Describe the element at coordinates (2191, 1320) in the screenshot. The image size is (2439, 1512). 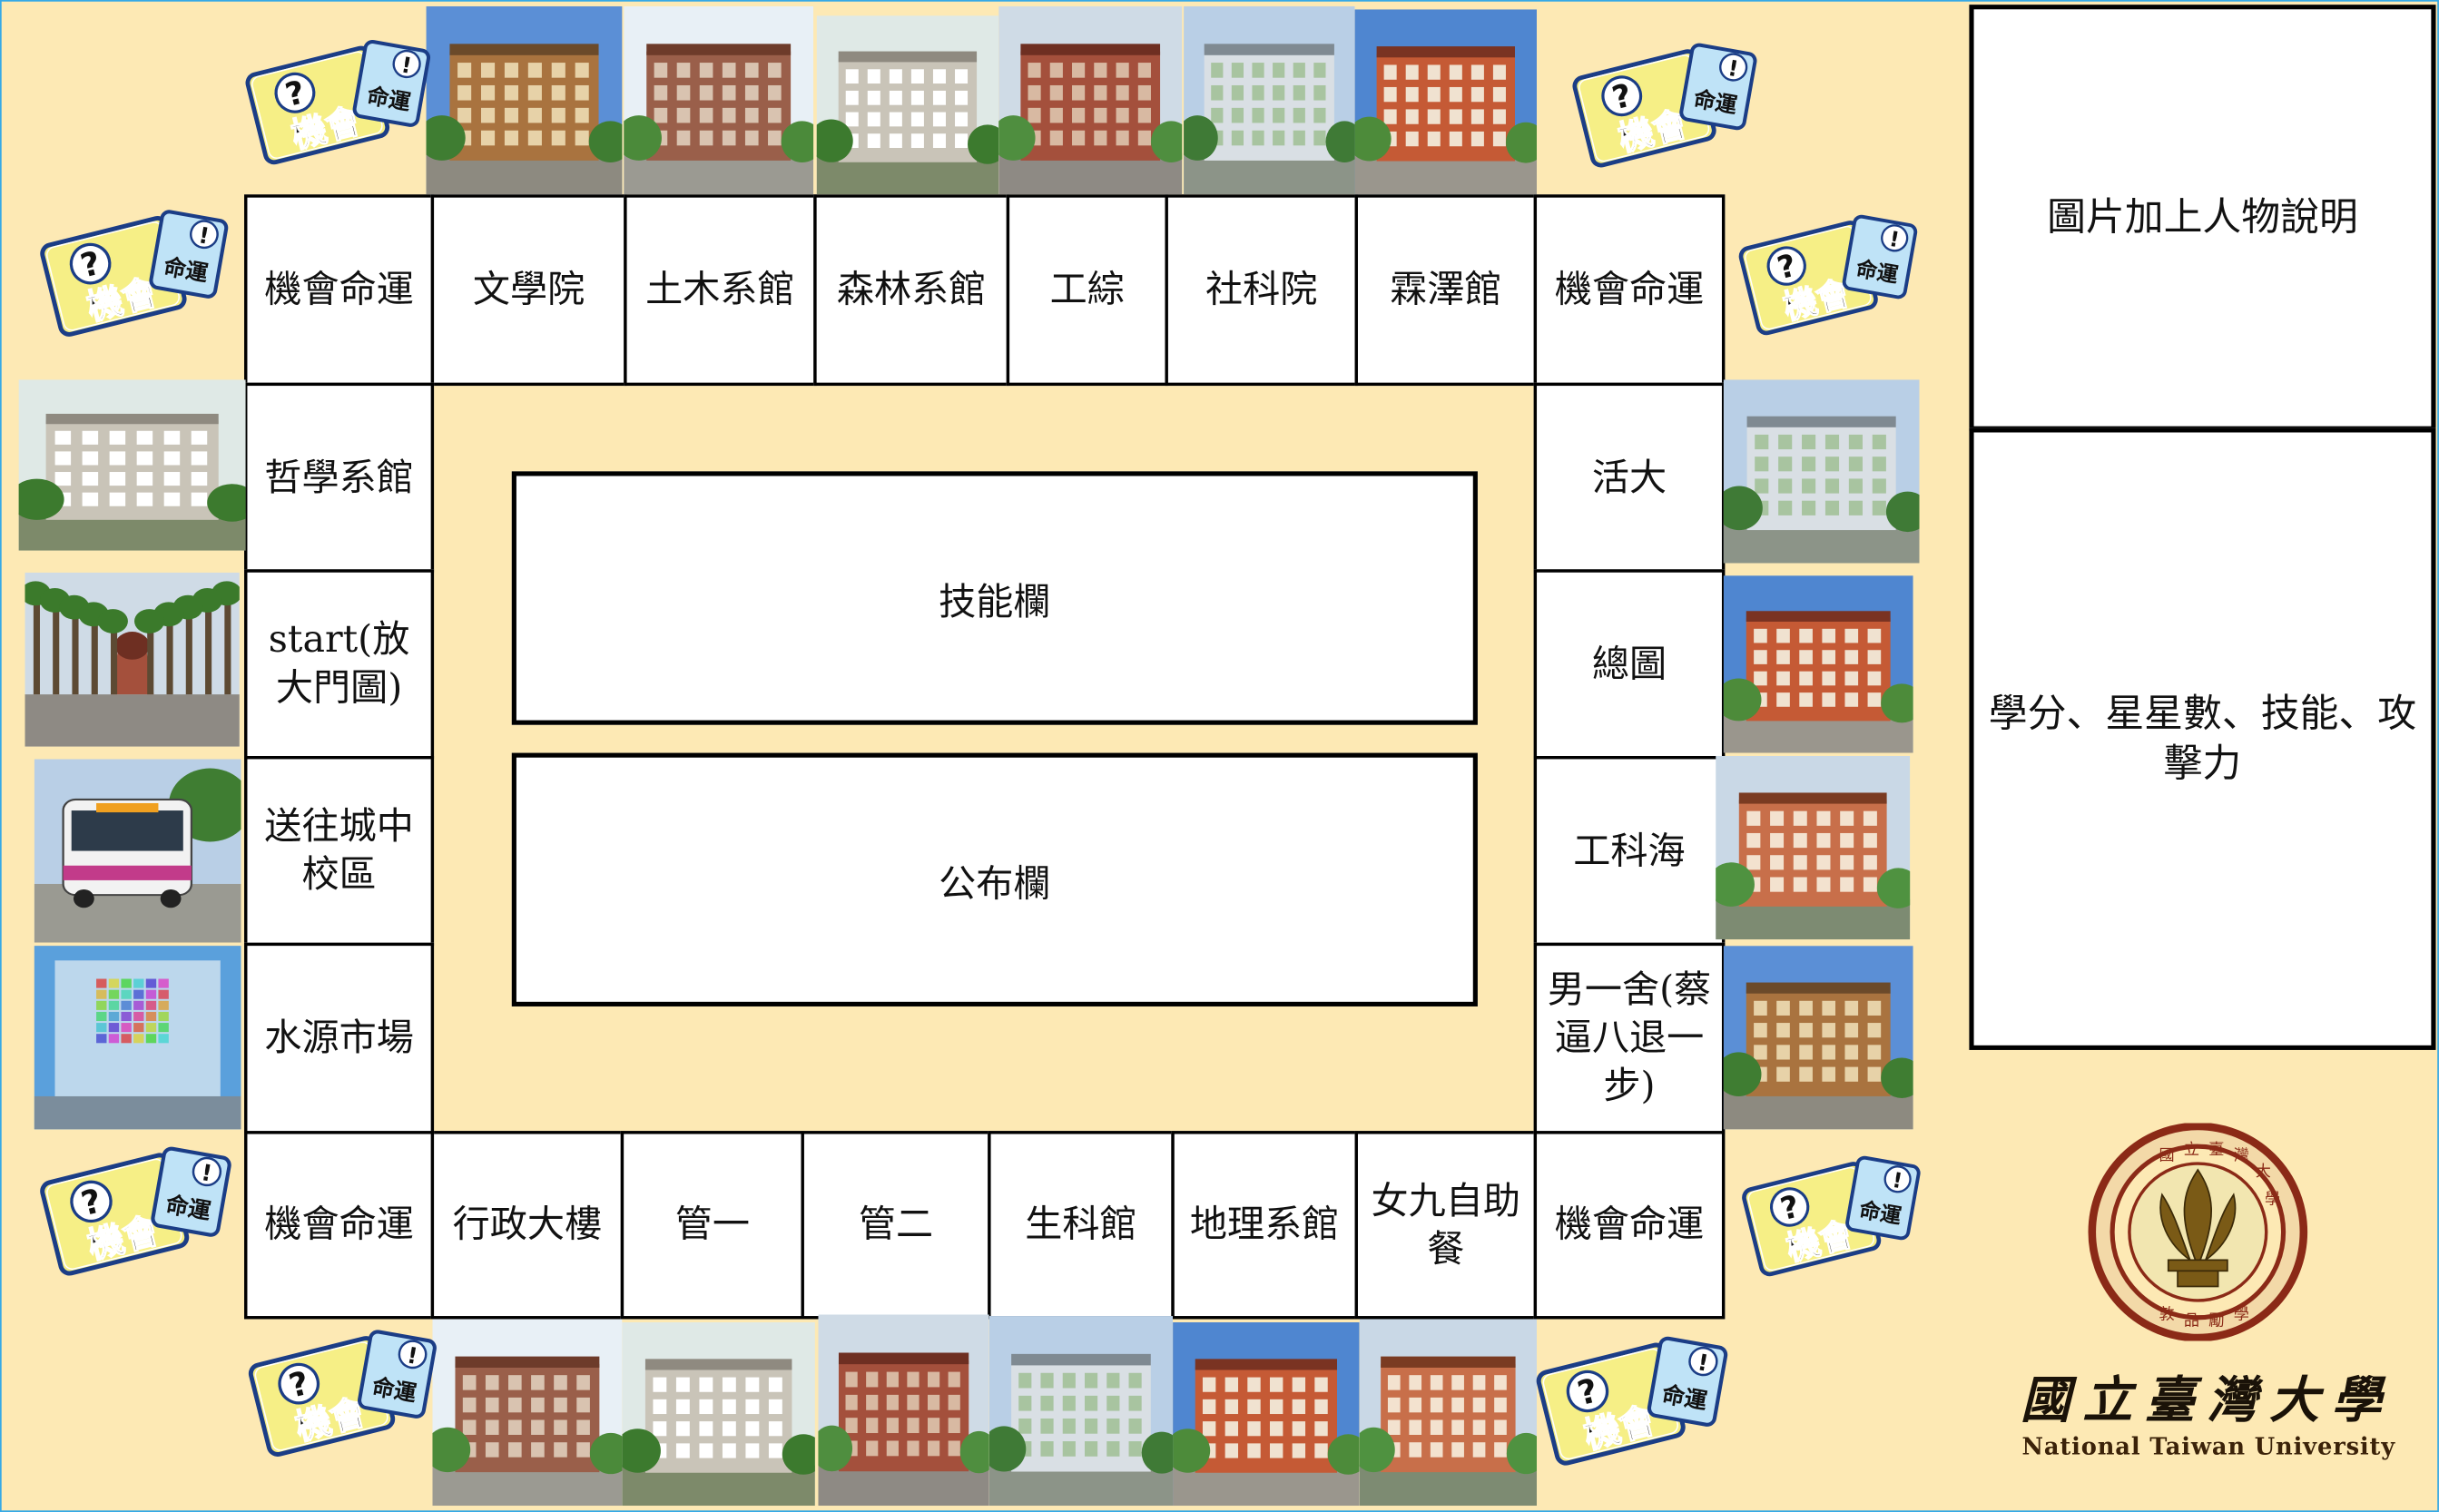
I see `svg-text: 品` at that location.